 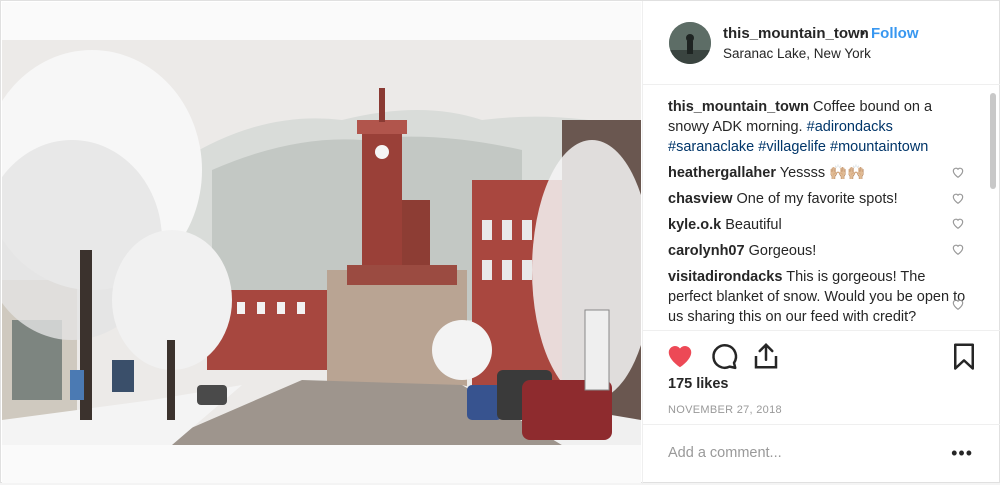 What do you see at coordinates (962, 453) in the screenshot?
I see `more-options-icon: •••` at bounding box center [962, 453].